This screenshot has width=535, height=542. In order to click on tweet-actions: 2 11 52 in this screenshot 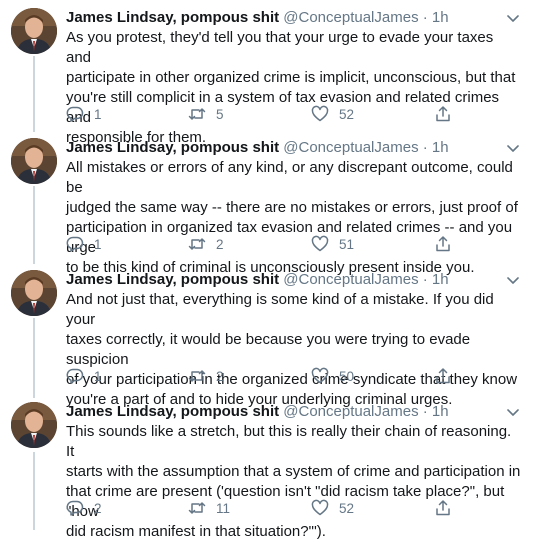, I will do `click(266, 508)`.